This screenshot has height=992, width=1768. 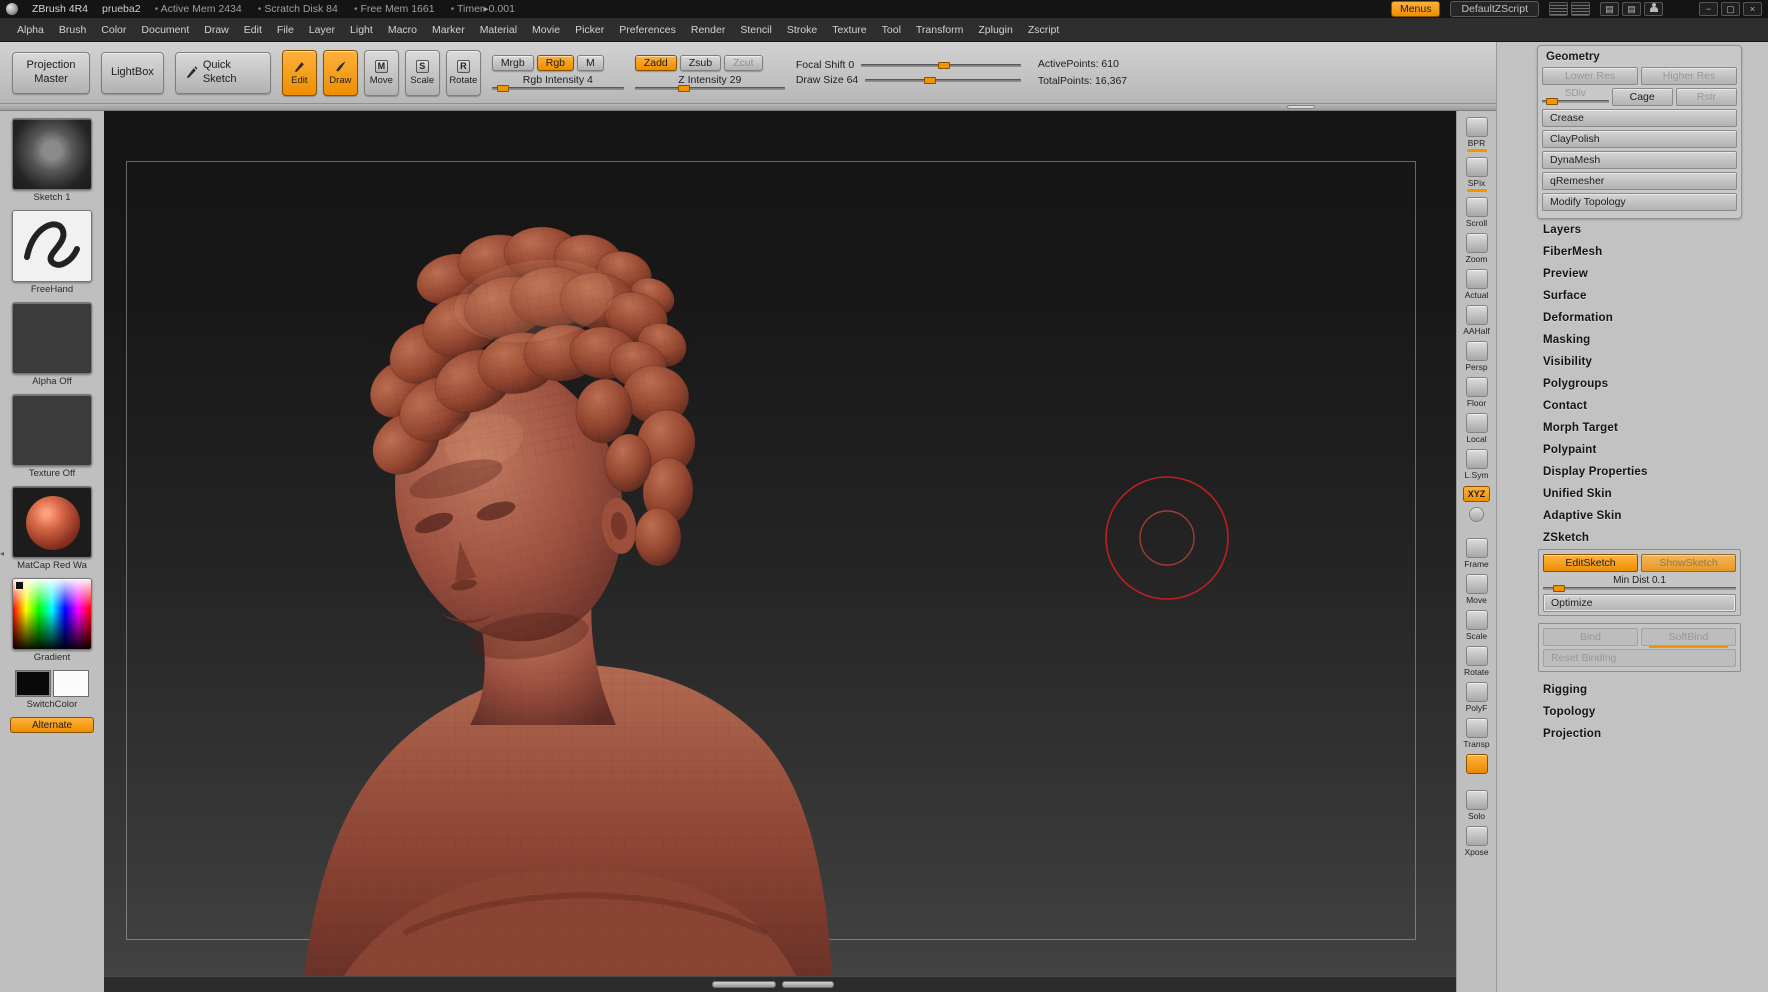 I want to click on rotate-mode-button: R Rotate, so click(x=463, y=72).